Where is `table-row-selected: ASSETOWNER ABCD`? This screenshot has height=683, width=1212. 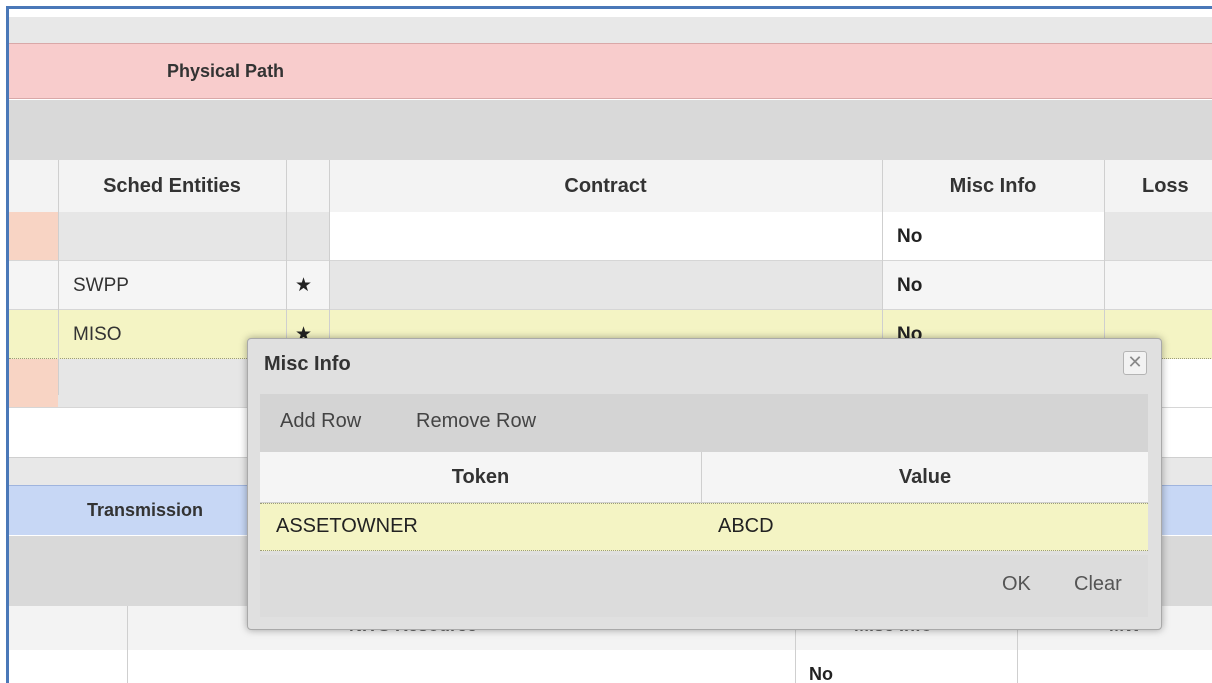 table-row-selected: ASSETOWNER ABCD is located at coordinates (704, 527).